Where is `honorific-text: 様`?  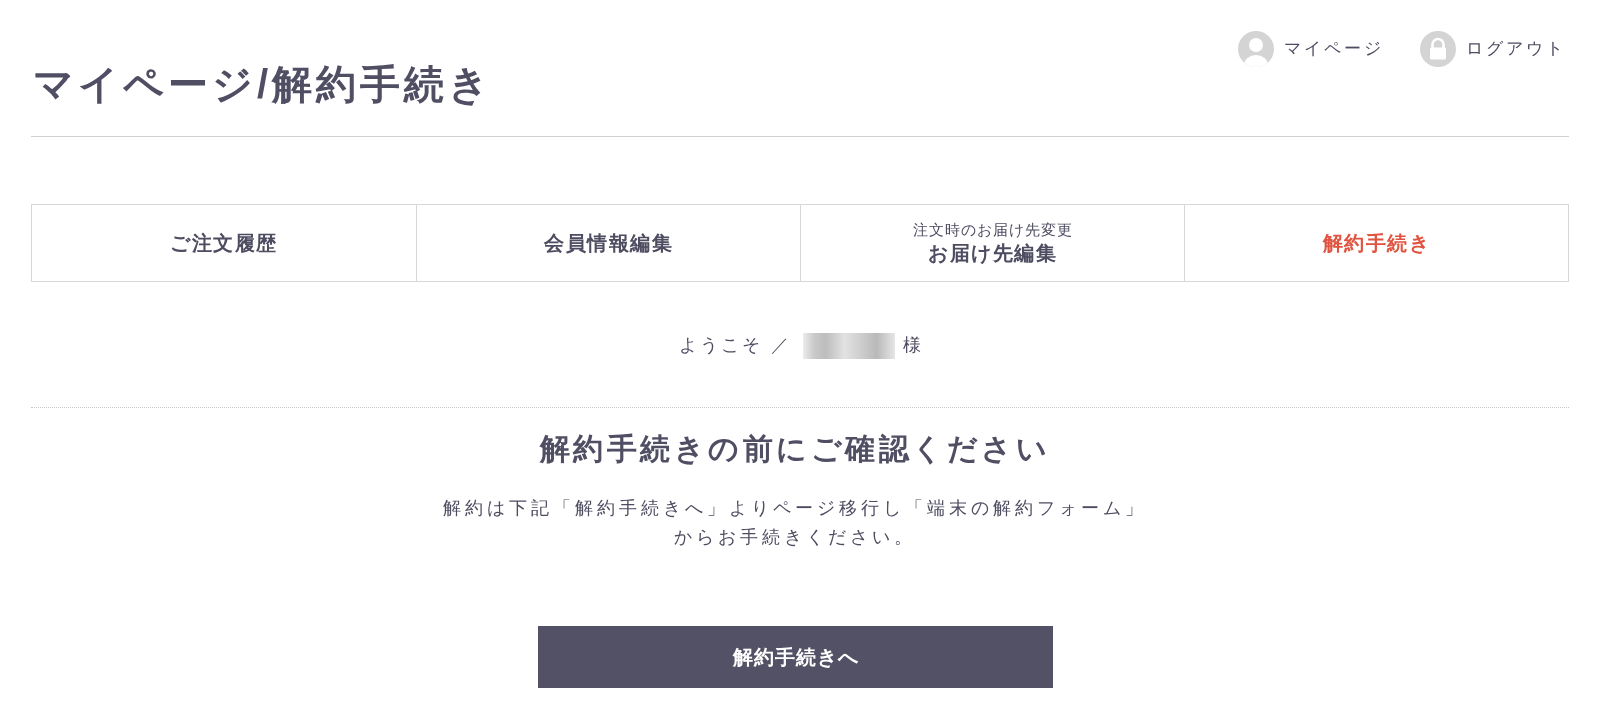 honorific-text: 様 is located at coordinates (911, 345).